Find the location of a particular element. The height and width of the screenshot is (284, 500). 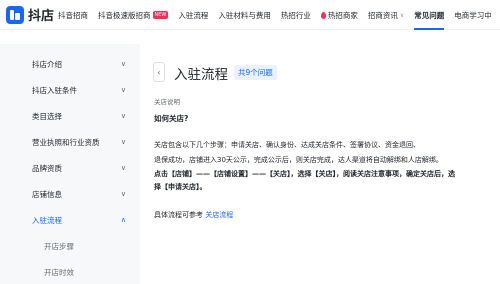

nav-label: 热招商家 is located at coordinates (342, 15).